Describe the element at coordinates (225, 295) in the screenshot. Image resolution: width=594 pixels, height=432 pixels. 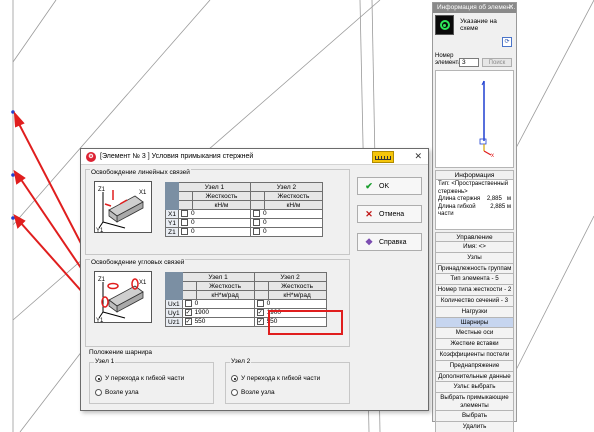
I see `unit-header: кН*м/рад` at that location.